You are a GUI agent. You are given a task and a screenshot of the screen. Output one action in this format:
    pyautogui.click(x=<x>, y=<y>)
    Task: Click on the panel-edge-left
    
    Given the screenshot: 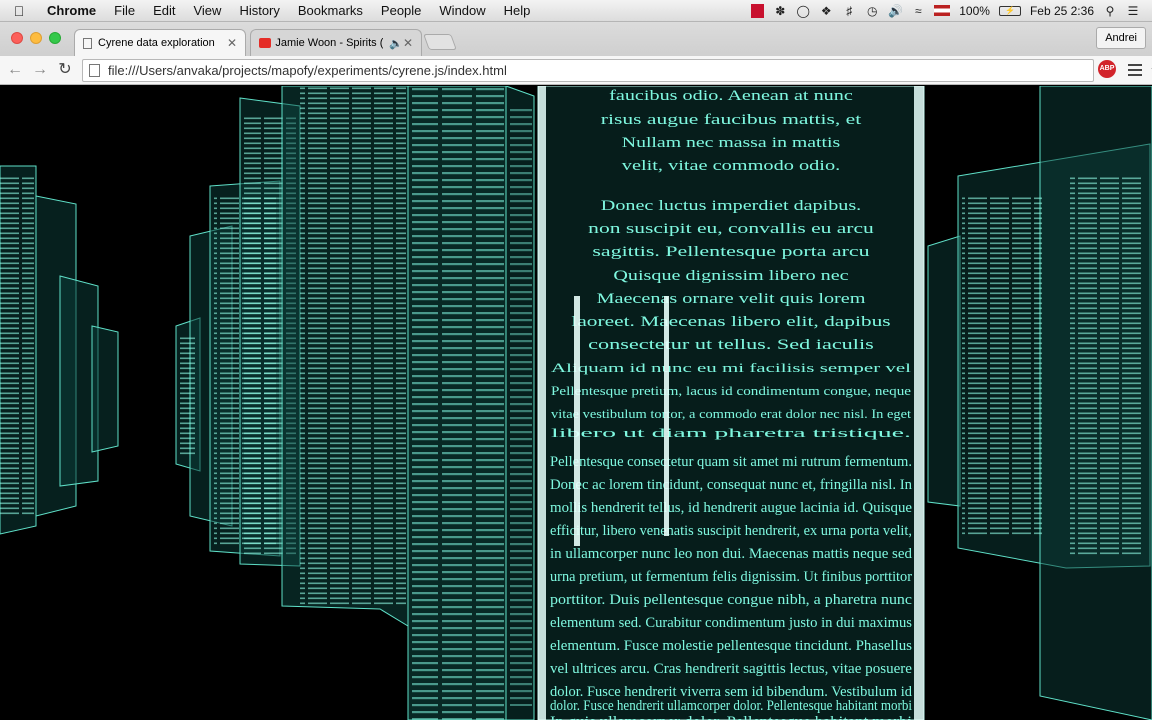 What is the action you would take?
    pyautogui.click(x=542, y=403)
    